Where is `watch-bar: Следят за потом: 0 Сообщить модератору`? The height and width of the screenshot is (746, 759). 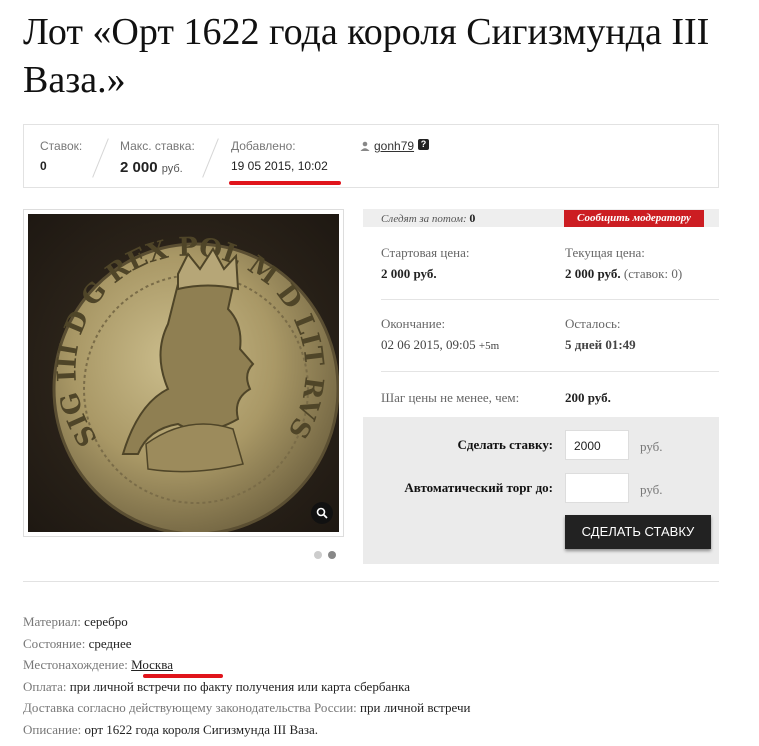
watch-bar: Следят за потом: 0 Сообщить модератору is located at coordinates (541, 218).